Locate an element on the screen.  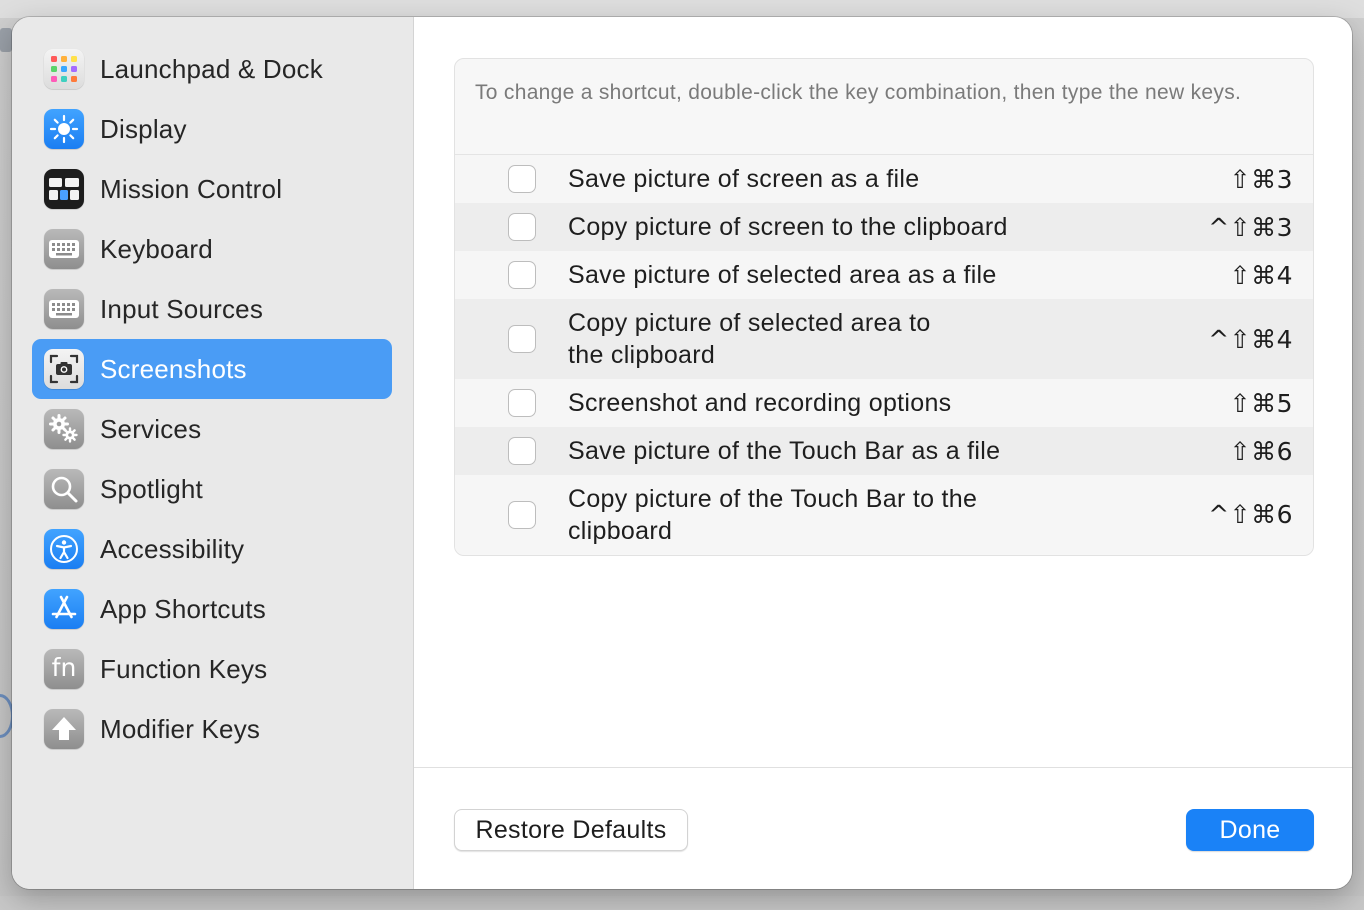
shortcut-label: Save picture of the Touch Bar as a file is located at coordinates (784, 451).